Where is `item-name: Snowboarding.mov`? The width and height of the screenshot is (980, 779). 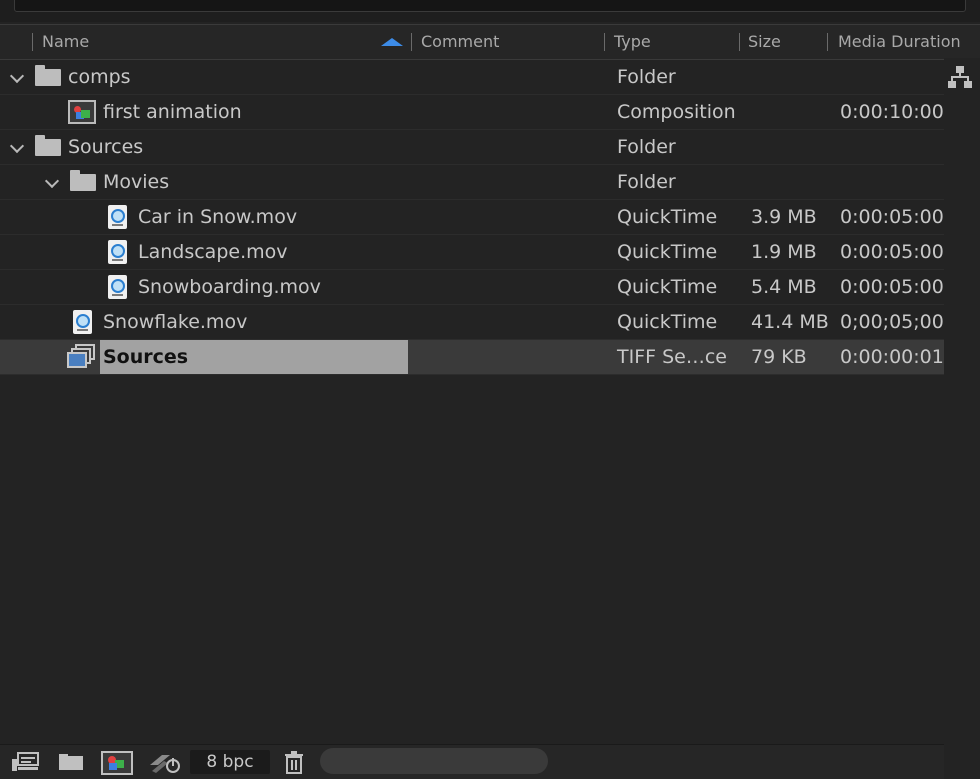
item-name: Snowboarding.mov is located at coordinates (229, 287).